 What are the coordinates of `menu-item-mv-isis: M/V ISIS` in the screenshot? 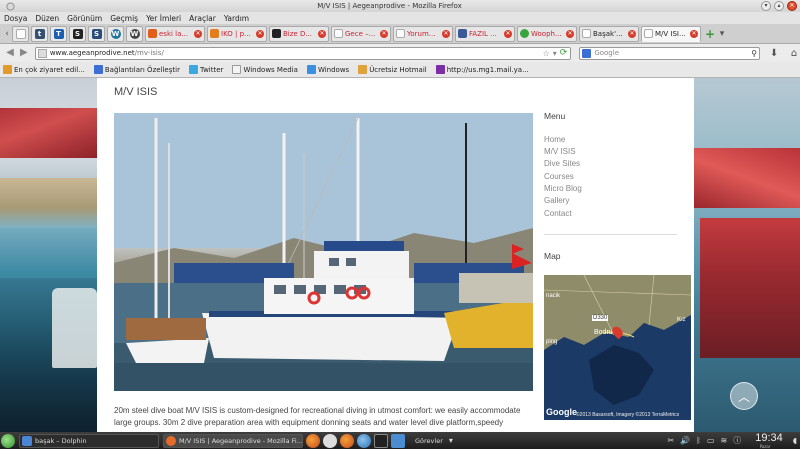 It's located at (560, 151).